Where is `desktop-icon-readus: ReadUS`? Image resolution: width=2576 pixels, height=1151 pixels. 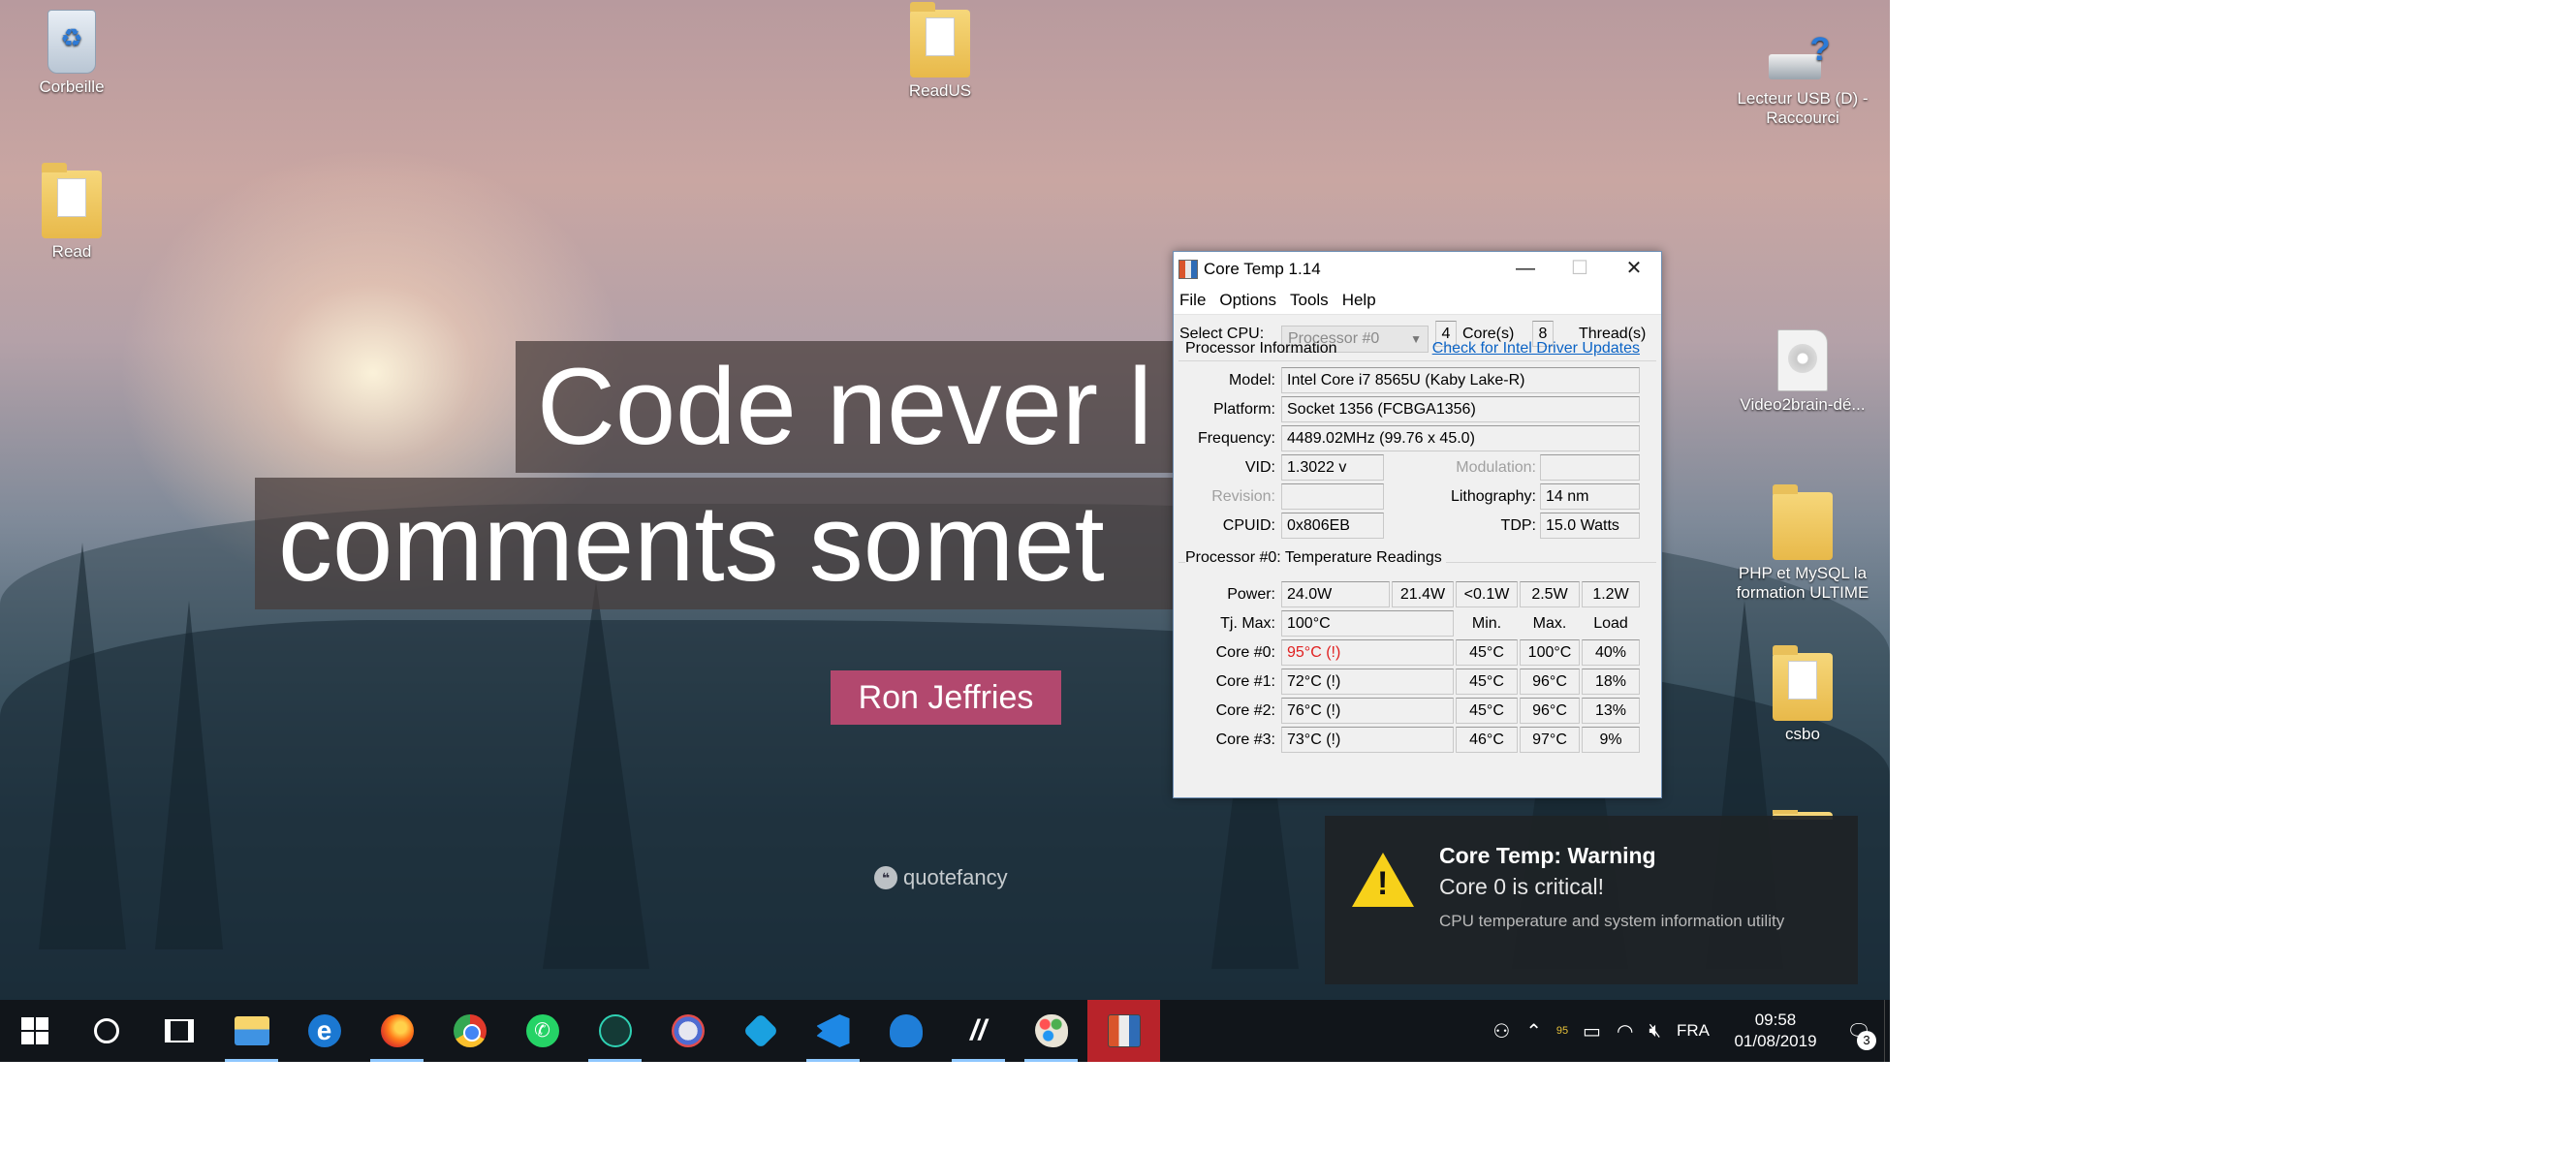
desktop-icon-readus: ReadUS is located at coordinates (940, 51).